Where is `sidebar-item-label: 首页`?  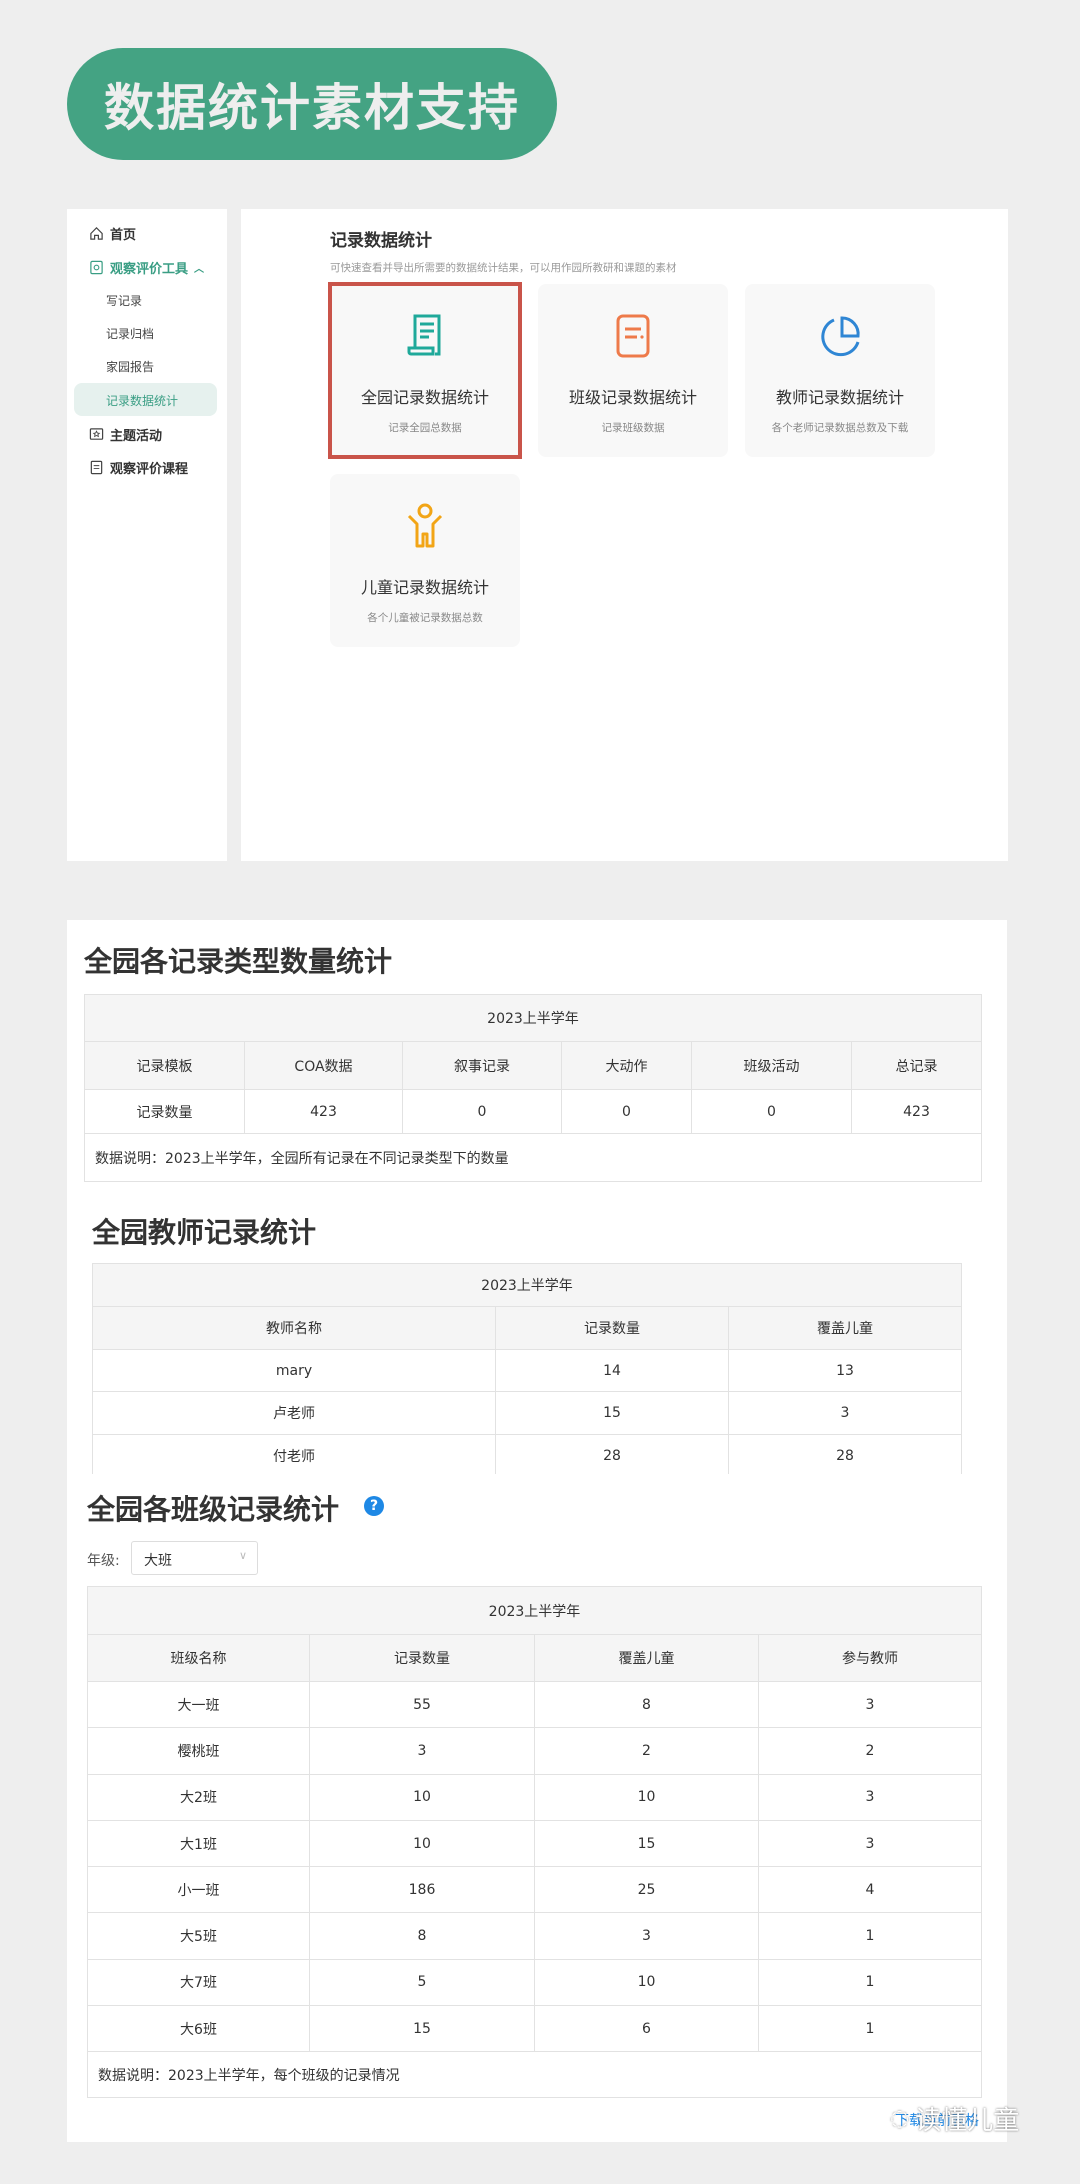
sidebar-item-label: 首页 is located at coordinates (123, 235).